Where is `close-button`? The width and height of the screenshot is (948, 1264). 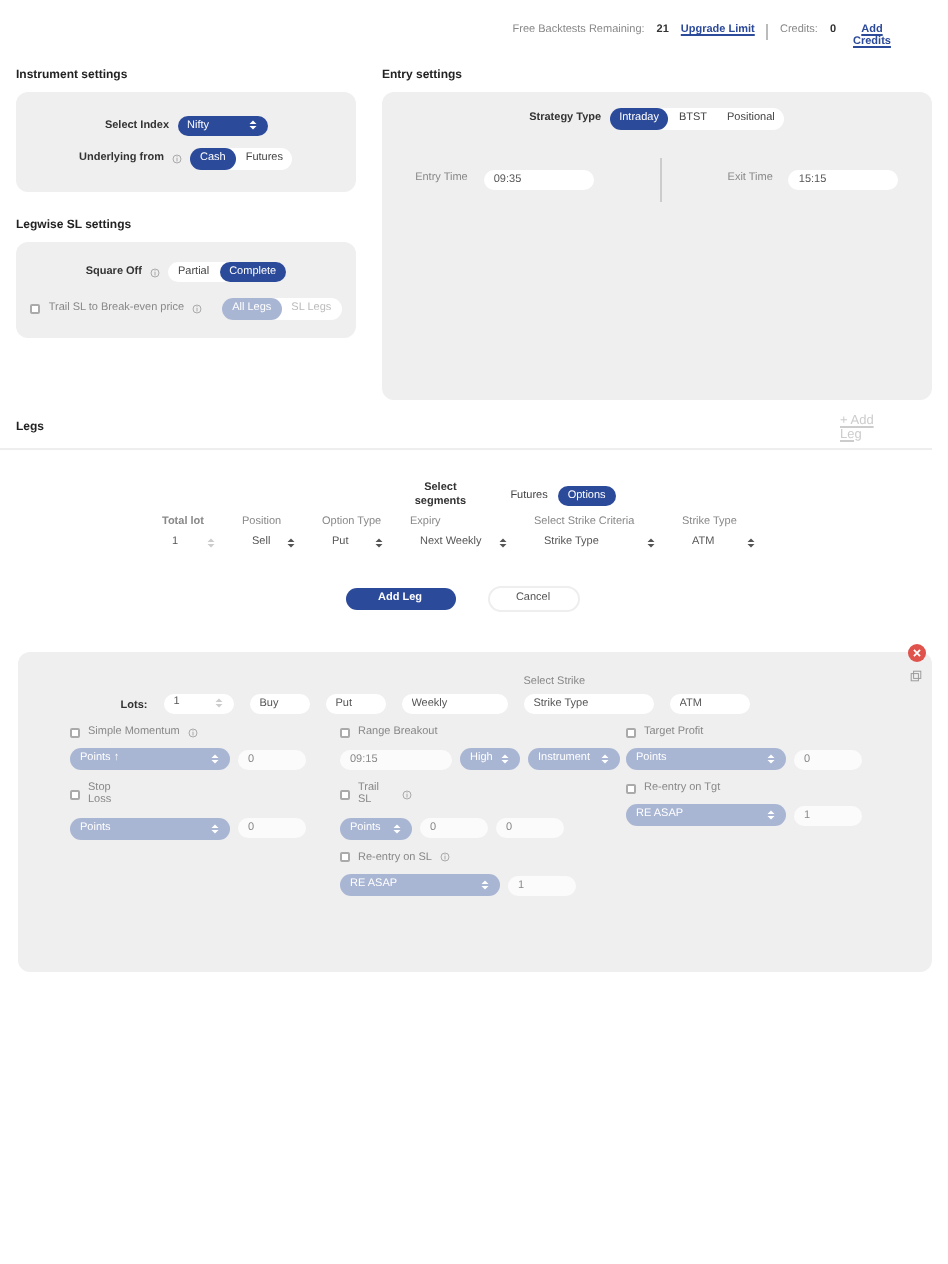
close-button is located at coordinates (917, 652).